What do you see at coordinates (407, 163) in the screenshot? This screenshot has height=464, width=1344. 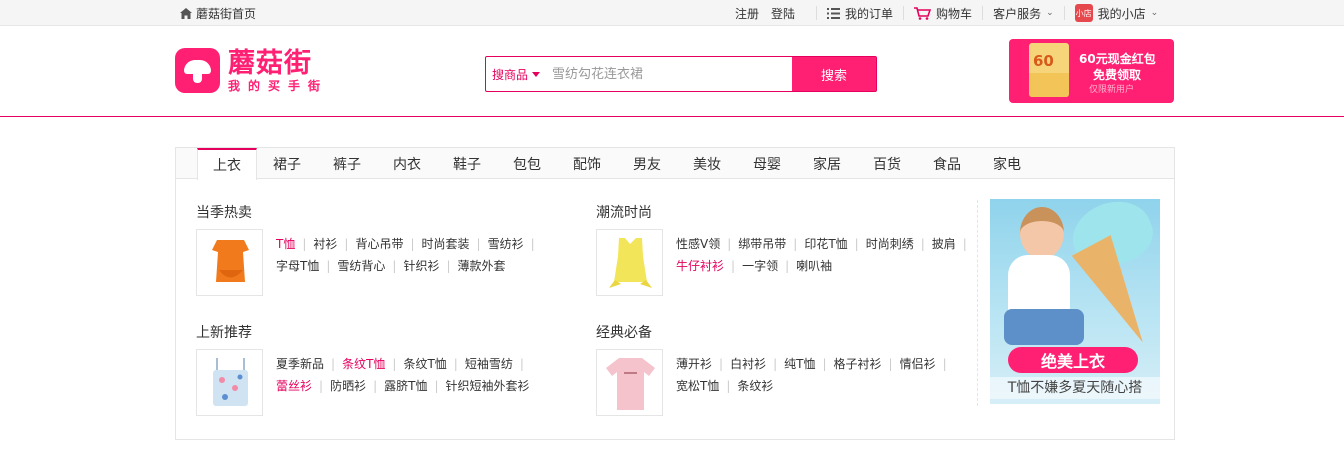 I see `tab-underwear: 内衣` at bounding box center [407, 163].